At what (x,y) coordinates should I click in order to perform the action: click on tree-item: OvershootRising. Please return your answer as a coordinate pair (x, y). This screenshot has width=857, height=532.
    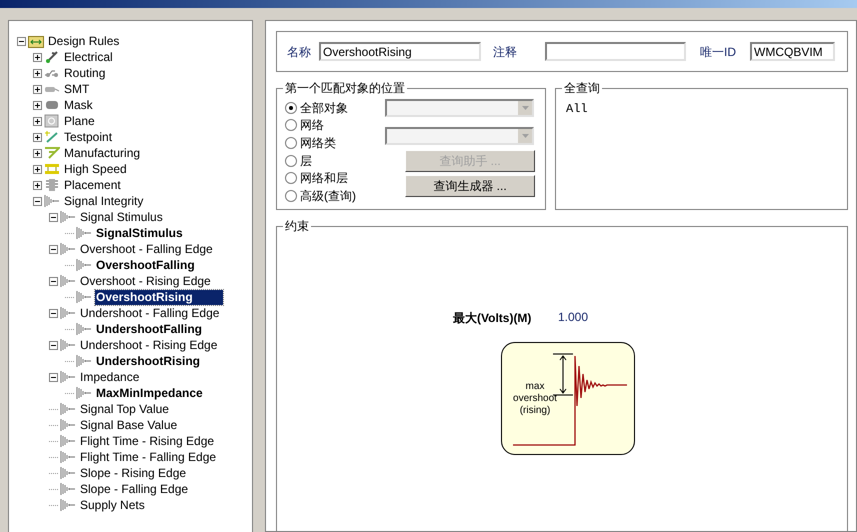
    Looking at the image, I should click on (159, 297).